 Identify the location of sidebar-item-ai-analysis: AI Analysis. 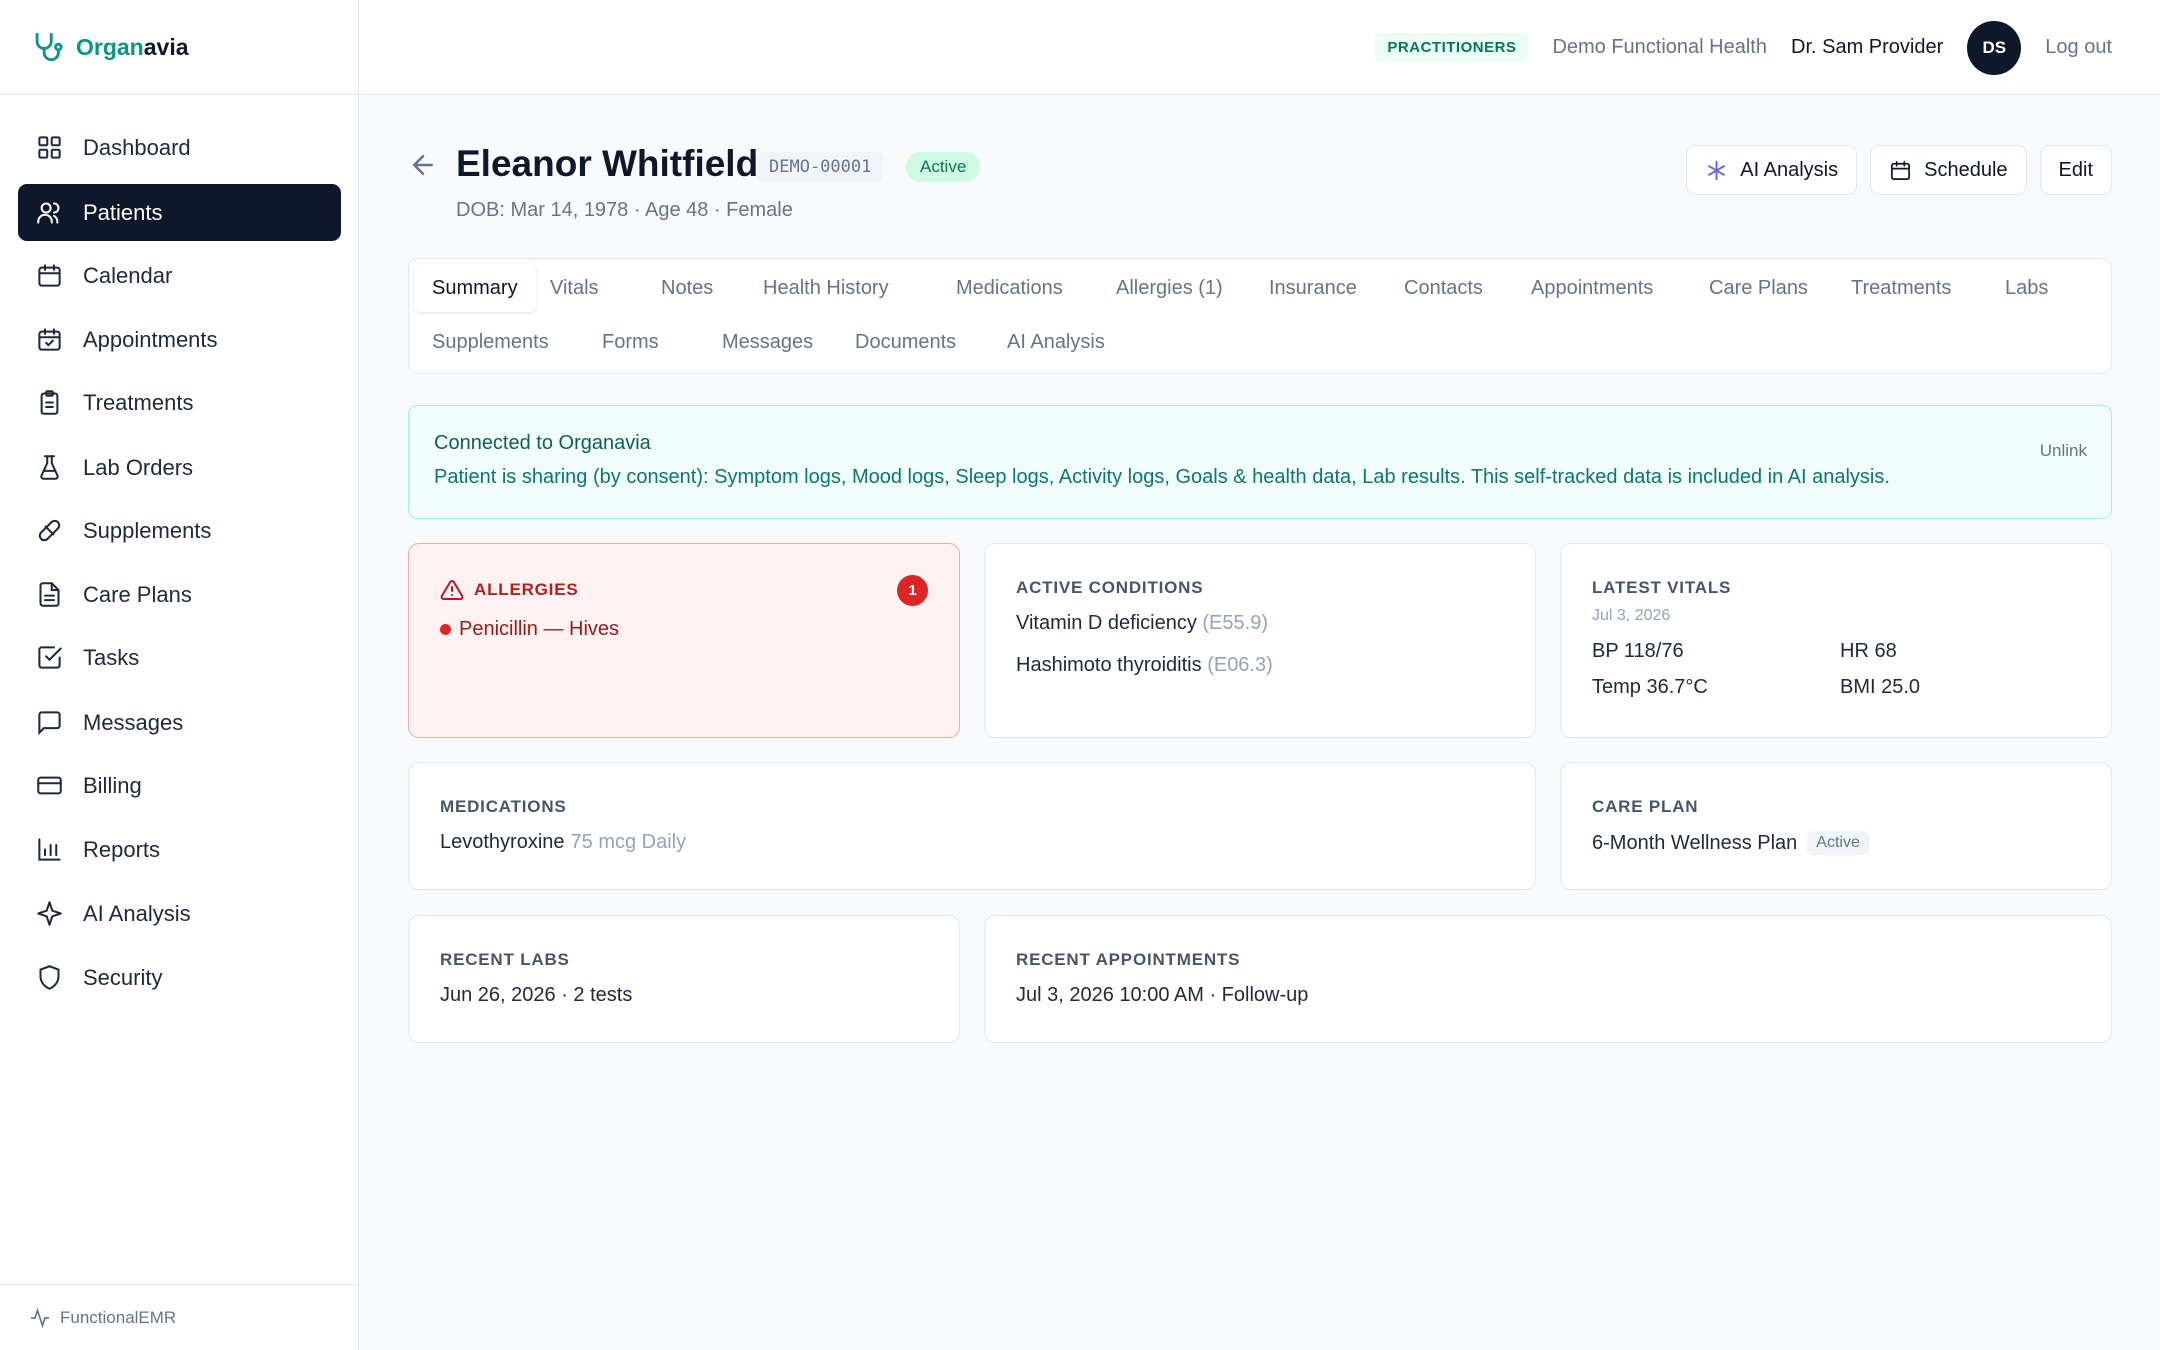
(179, 913).